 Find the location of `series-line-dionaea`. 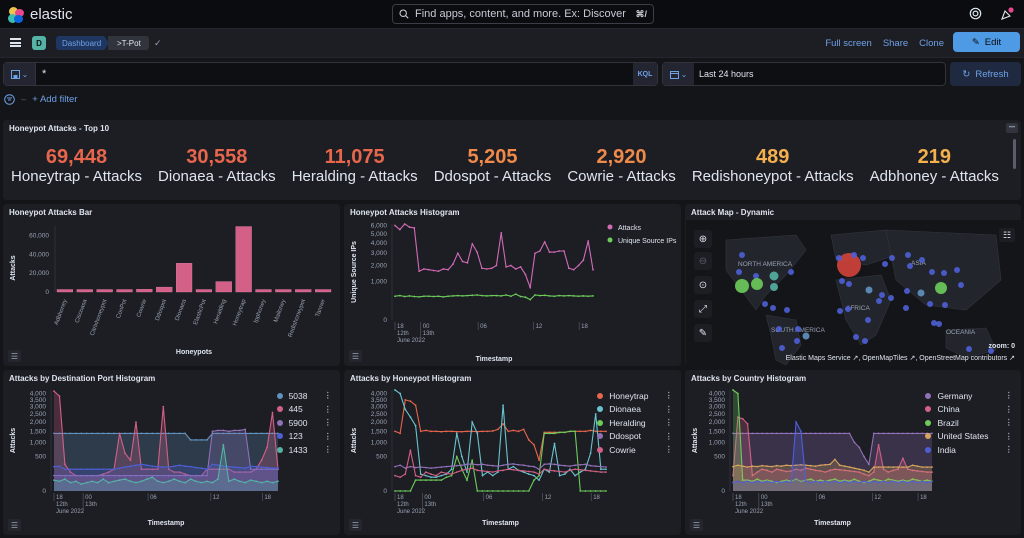

series-line-dionaea is located at coordinates (500, 435).